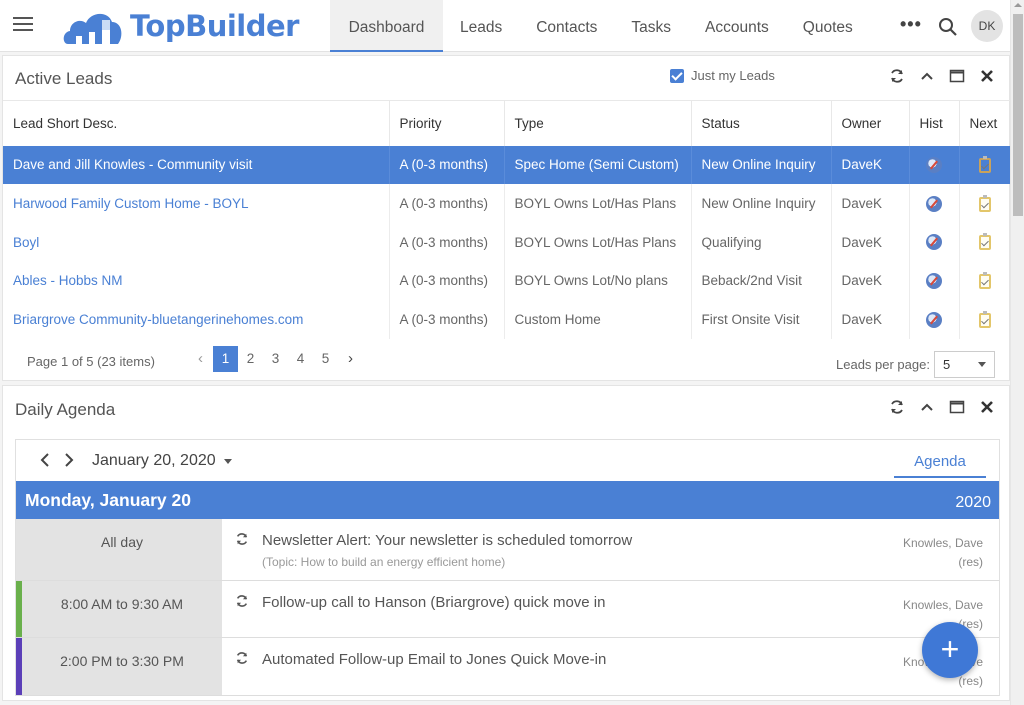  I want to click on add-button: +, so click(950, 650).